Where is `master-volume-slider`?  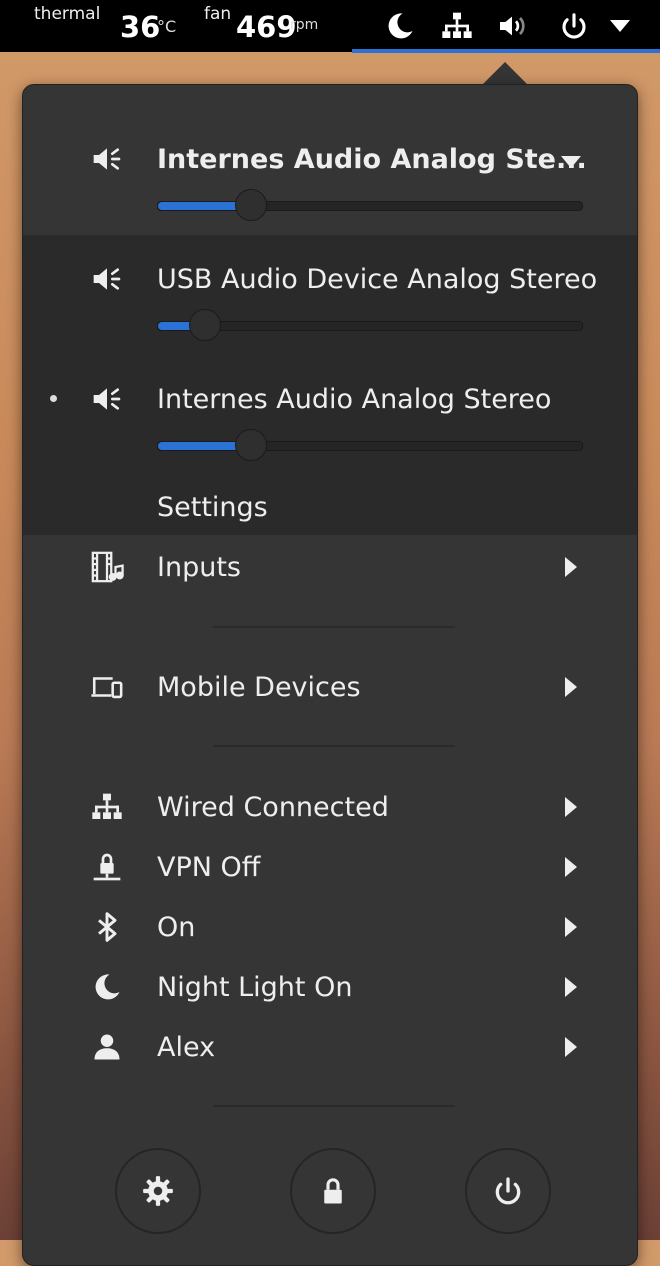 master-volume-slider is located at coordinates (370, 205).